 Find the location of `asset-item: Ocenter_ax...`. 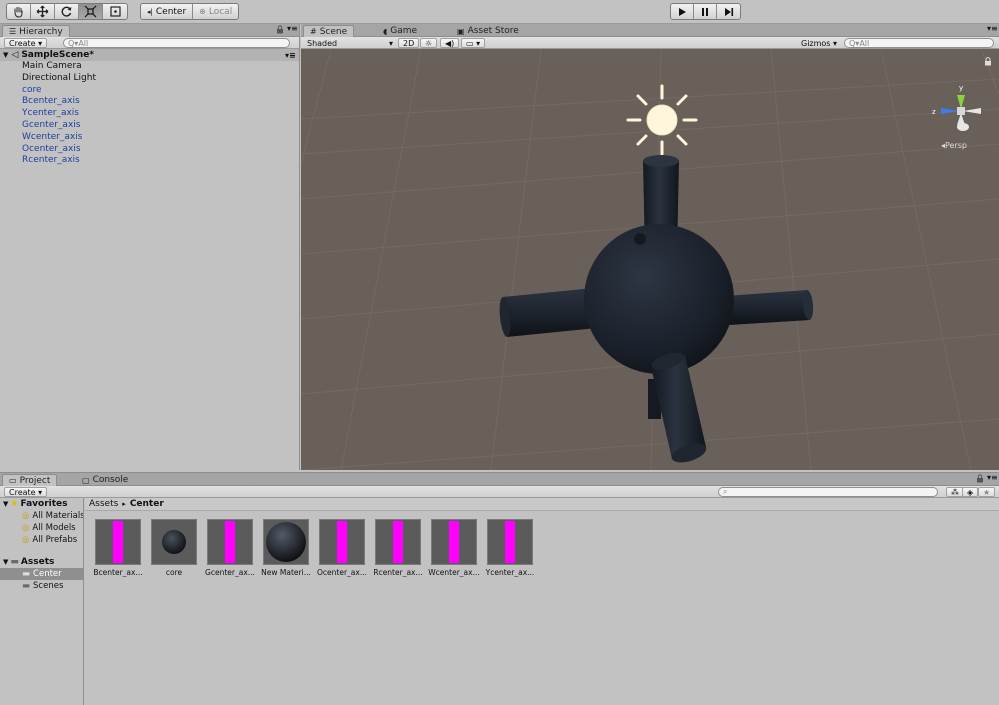

asset-item: Ocenter_ax... is located at coordinates (342, 548).